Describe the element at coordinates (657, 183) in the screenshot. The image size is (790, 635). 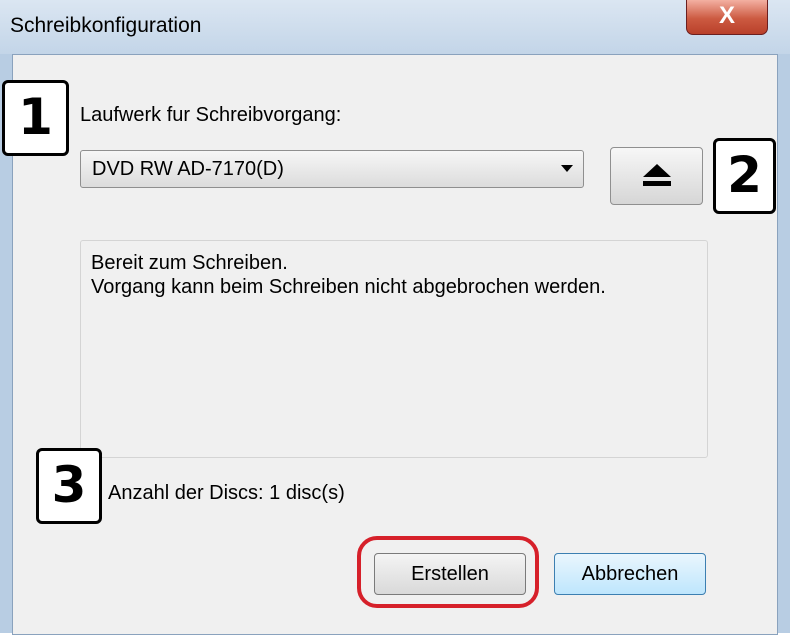
I see `eject-icon-bar` at that location.